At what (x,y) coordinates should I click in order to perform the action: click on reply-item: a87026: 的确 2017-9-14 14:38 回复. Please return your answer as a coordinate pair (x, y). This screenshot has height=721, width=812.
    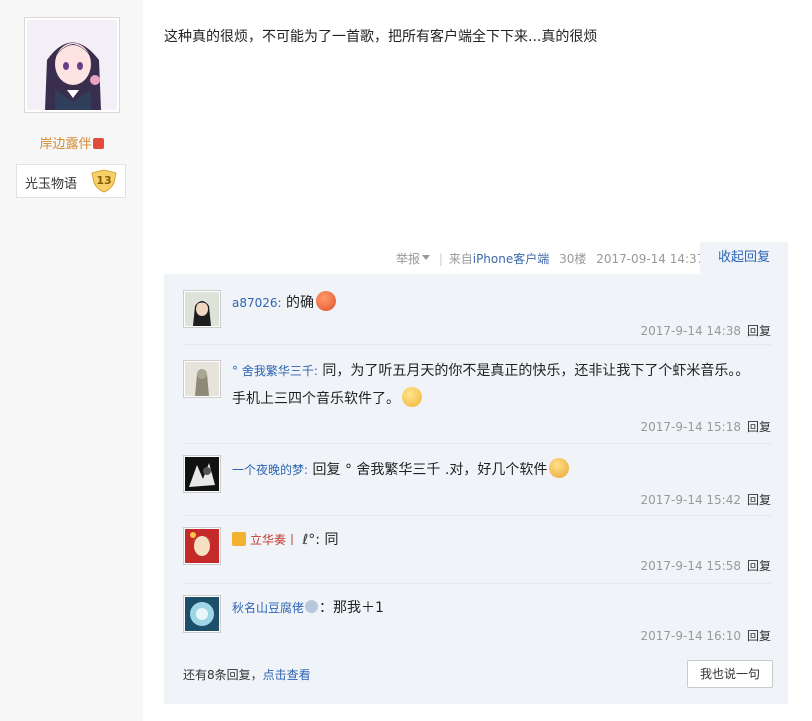
    Looking at the image, I should click on (477, 312).